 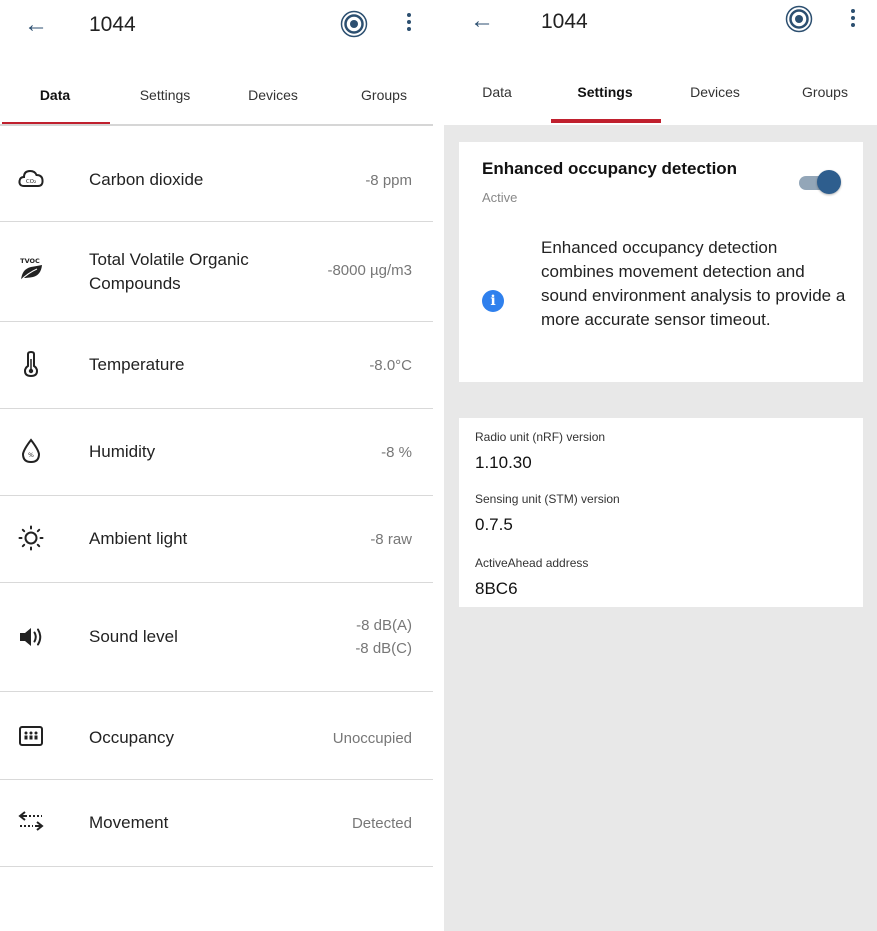 I want to click on status-text: Active, so click(x=500, y=197).